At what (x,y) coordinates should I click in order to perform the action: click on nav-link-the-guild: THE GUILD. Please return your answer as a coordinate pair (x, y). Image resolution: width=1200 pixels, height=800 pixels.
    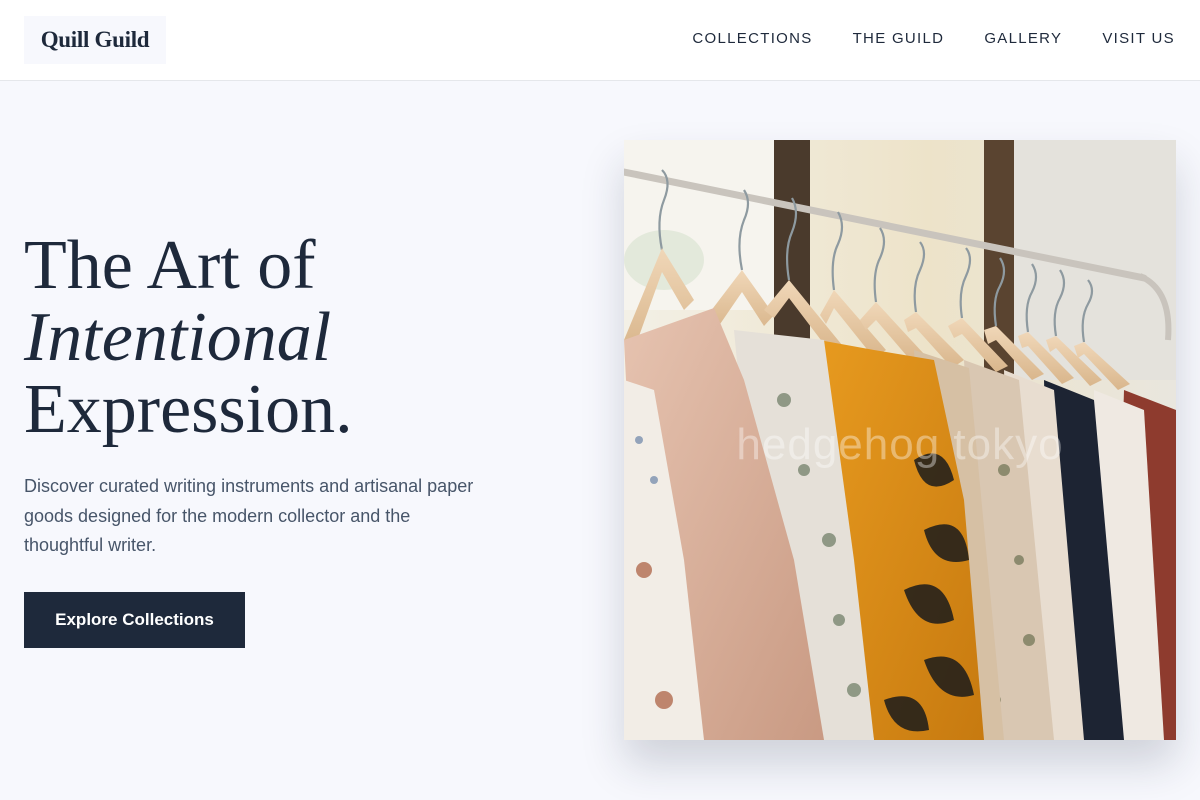
    Looking at the image, I should click on (899, 38).